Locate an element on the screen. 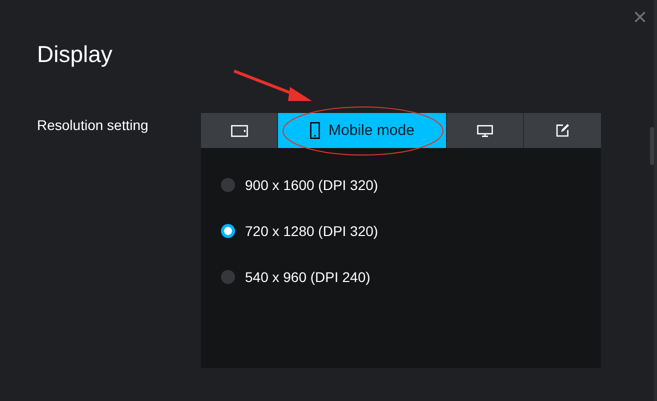  monitor-icon is located at coordinates (485, 130).